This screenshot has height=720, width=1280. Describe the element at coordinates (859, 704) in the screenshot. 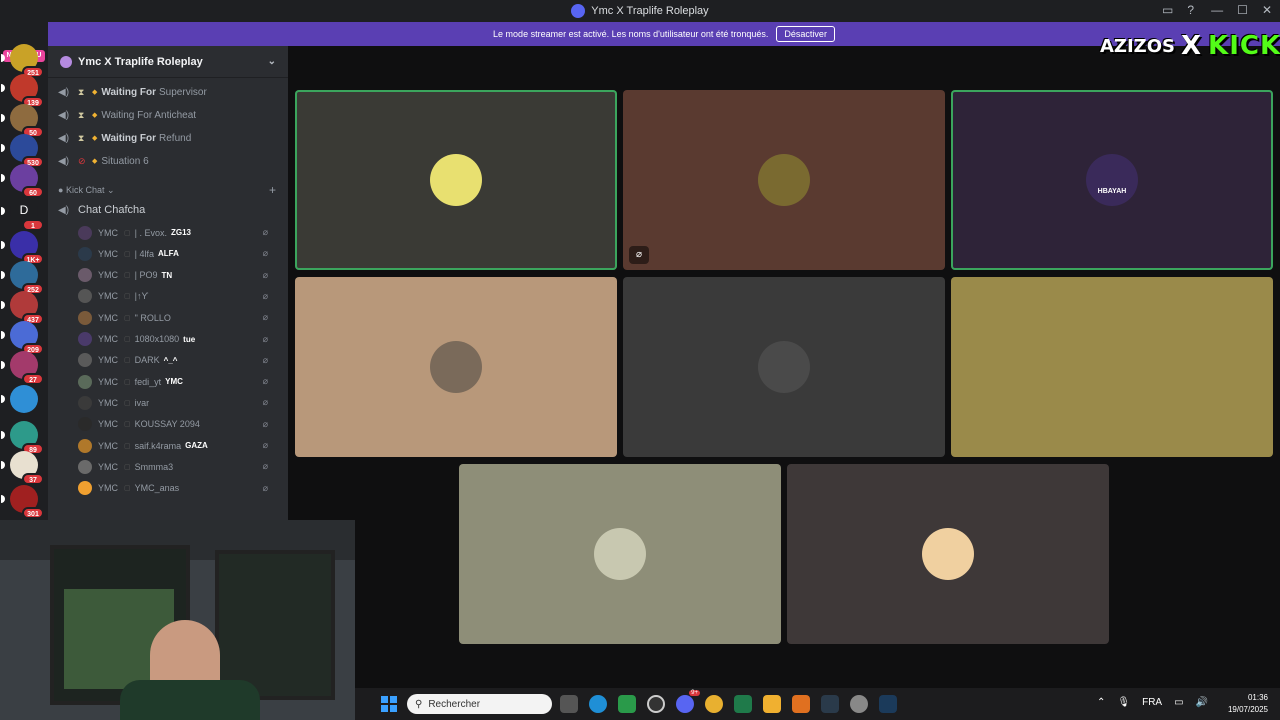

I see `settings-icon` at that location.